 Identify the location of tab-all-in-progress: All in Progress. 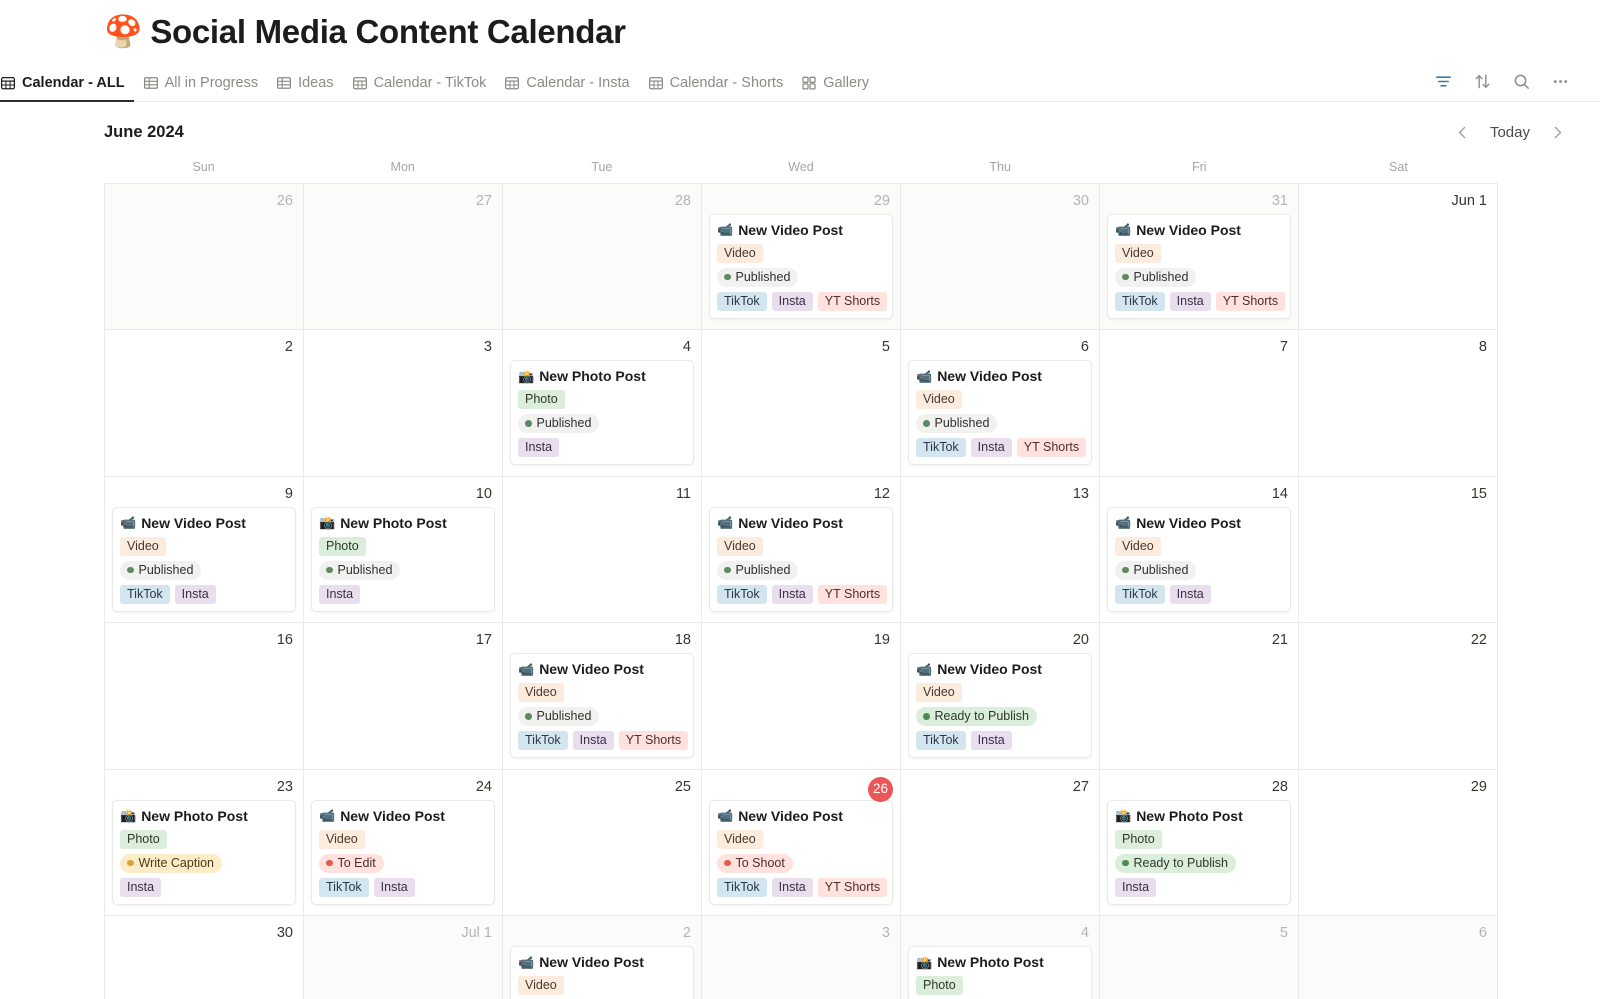
(200, 83).